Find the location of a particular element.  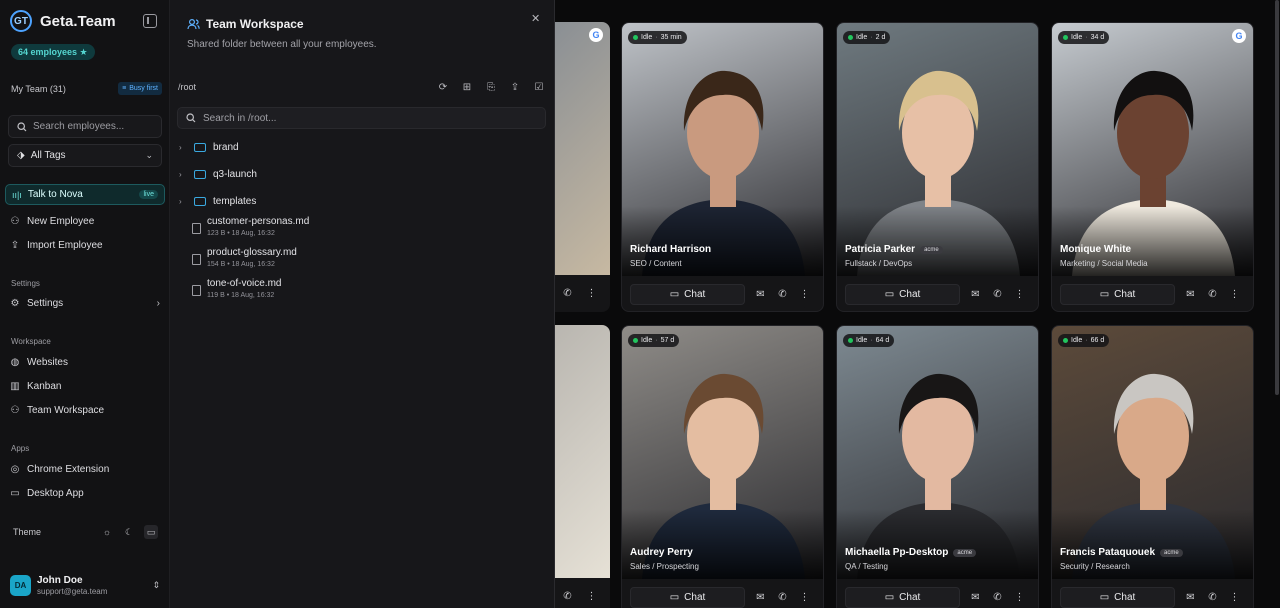

sidebar-item-kanban: ▥ Kanban is located at coordinates (85, 386).